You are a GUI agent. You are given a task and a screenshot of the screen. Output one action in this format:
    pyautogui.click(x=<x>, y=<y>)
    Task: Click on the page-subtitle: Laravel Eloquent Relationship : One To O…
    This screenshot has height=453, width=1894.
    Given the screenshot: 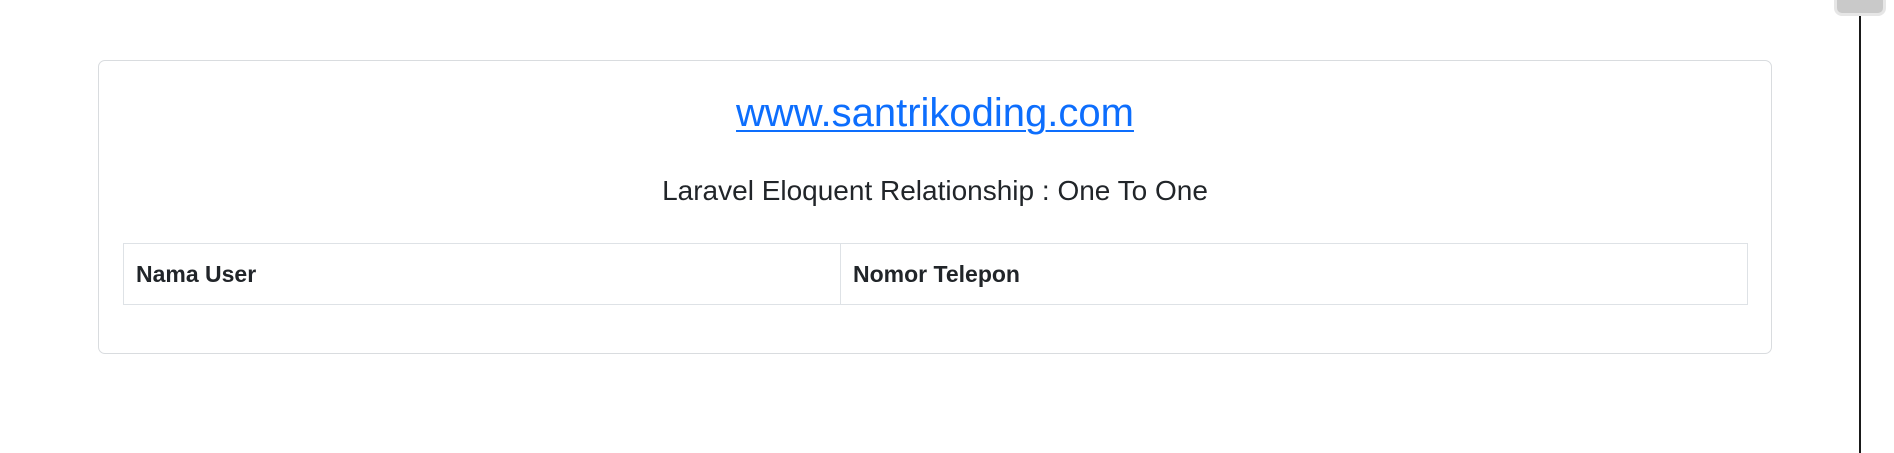 What is the action you would take?
    pyautogui.click(x=935, y=190)
    